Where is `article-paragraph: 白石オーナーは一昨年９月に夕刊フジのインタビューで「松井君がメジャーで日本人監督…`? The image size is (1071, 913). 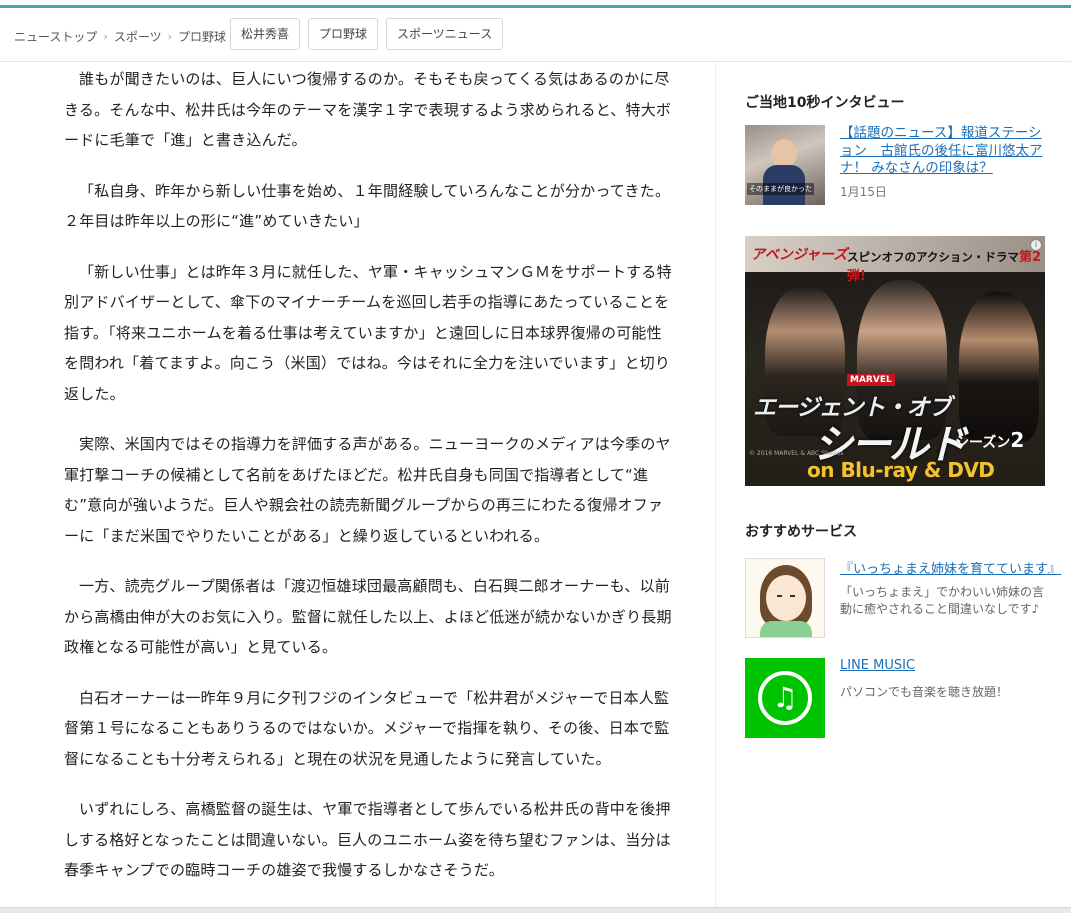
article-paragraph: 白石オーナーは一昨年９月に夕刊フジのインタビューで「松井君がメジャーで日本人監督… is located at coordinates (367, 728).